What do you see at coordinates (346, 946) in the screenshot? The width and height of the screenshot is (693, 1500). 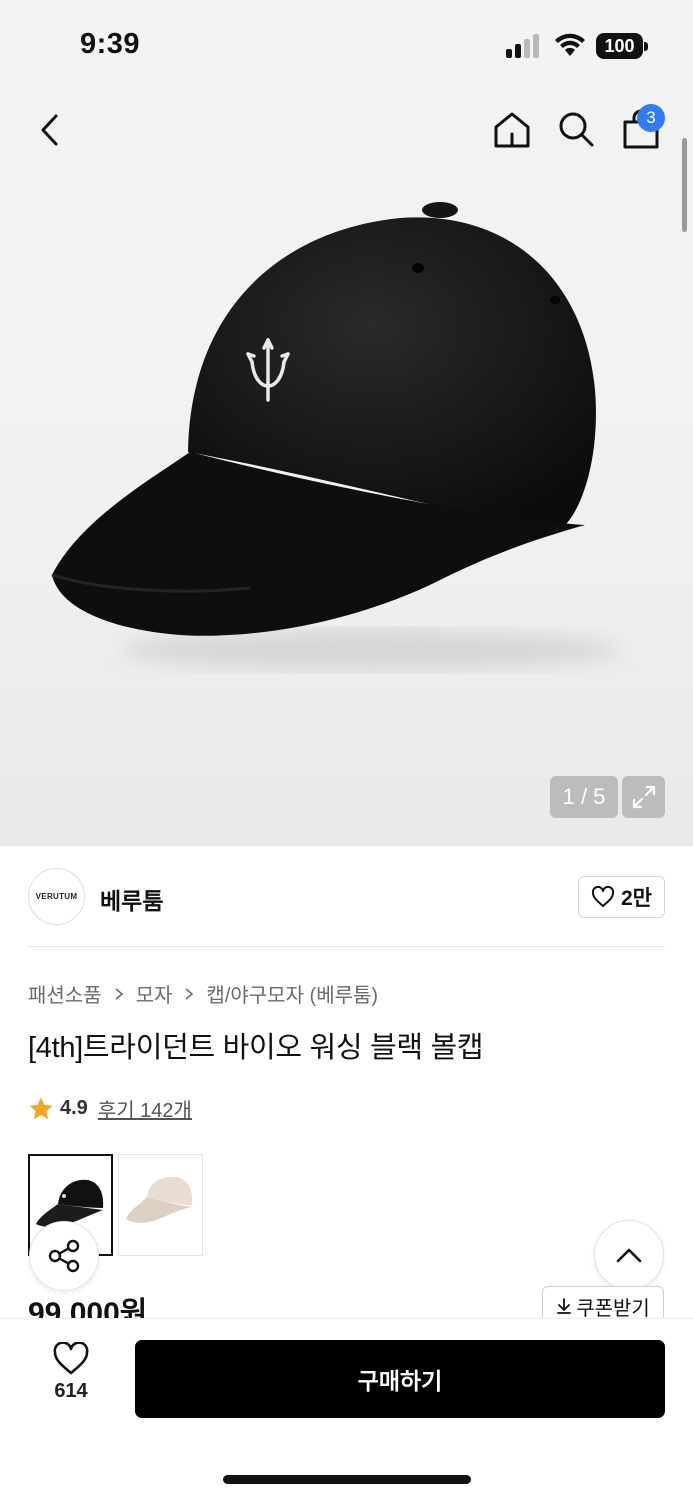 I see `divider` at bounding box center [346, 946].